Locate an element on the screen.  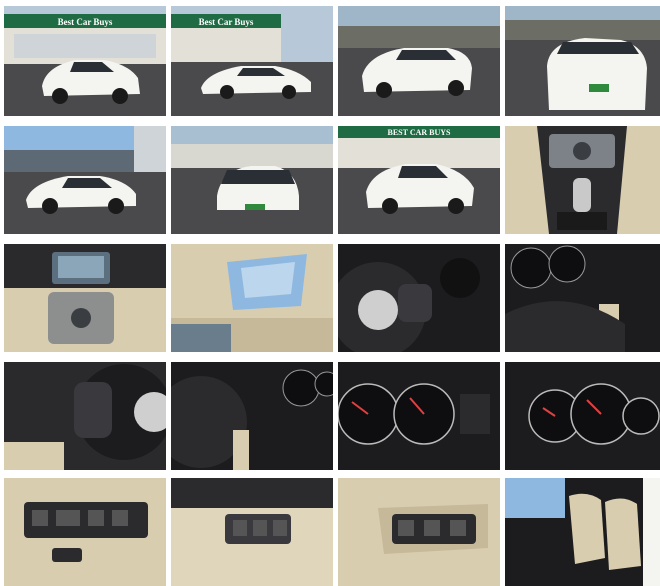
car-front-three-quarter-icon: Best Car Buys is located at coordinates (85, 61).